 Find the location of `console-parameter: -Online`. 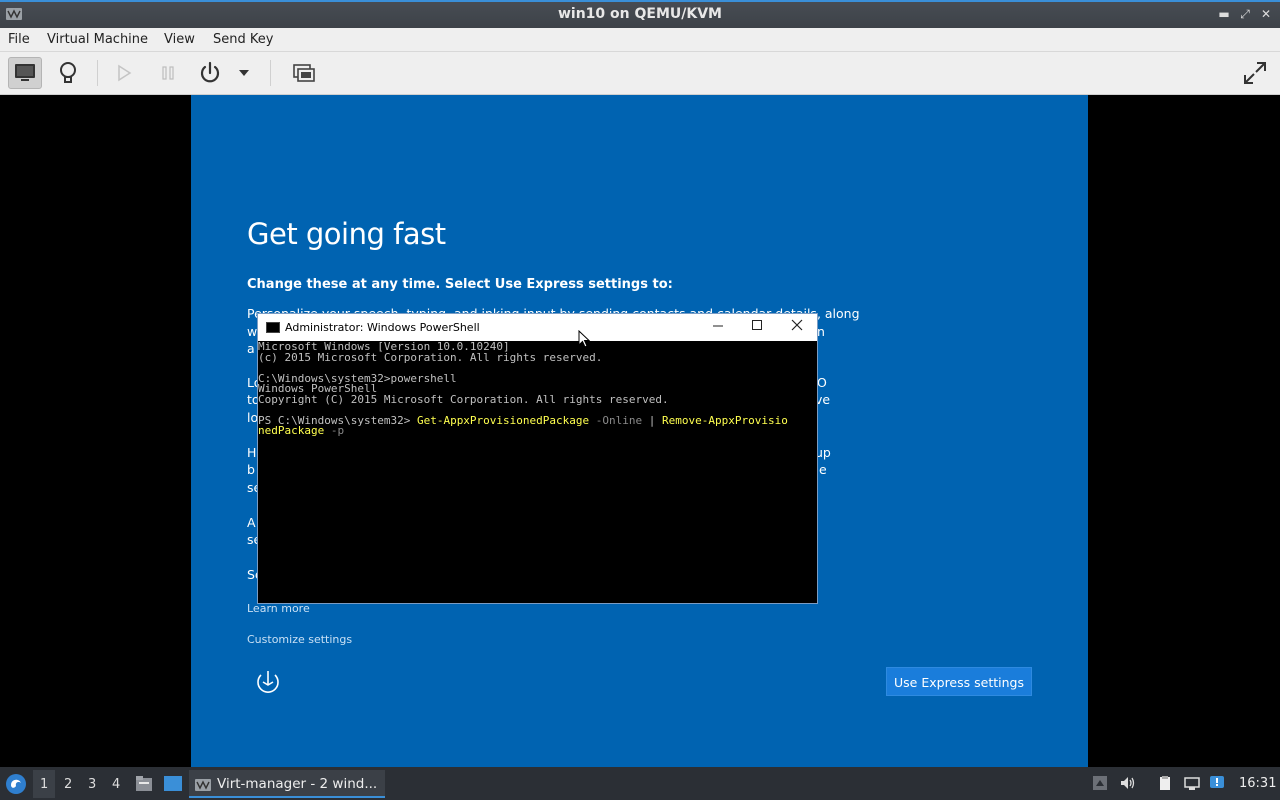

console-parameter: -Online is located at coordinates (616, 420).